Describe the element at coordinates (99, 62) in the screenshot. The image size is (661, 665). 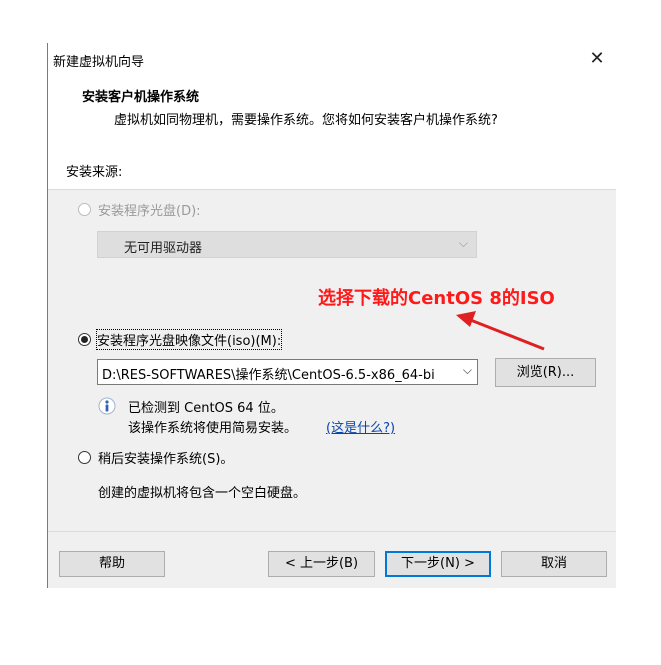
I see `window-title: 新建虚拟机向导` at that location.